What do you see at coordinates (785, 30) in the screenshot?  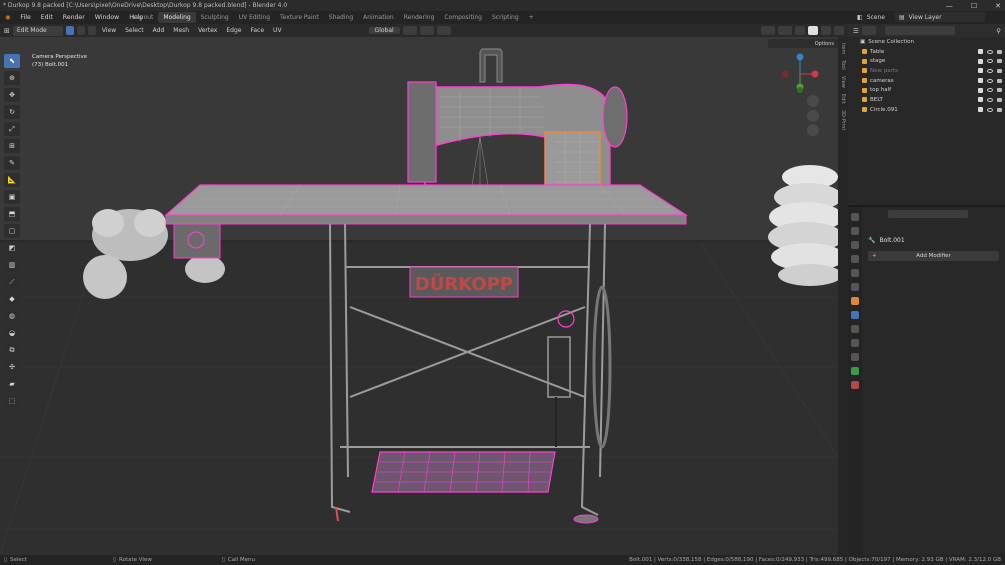 I see `overlays-toggle` at bounding box center [785, 30].